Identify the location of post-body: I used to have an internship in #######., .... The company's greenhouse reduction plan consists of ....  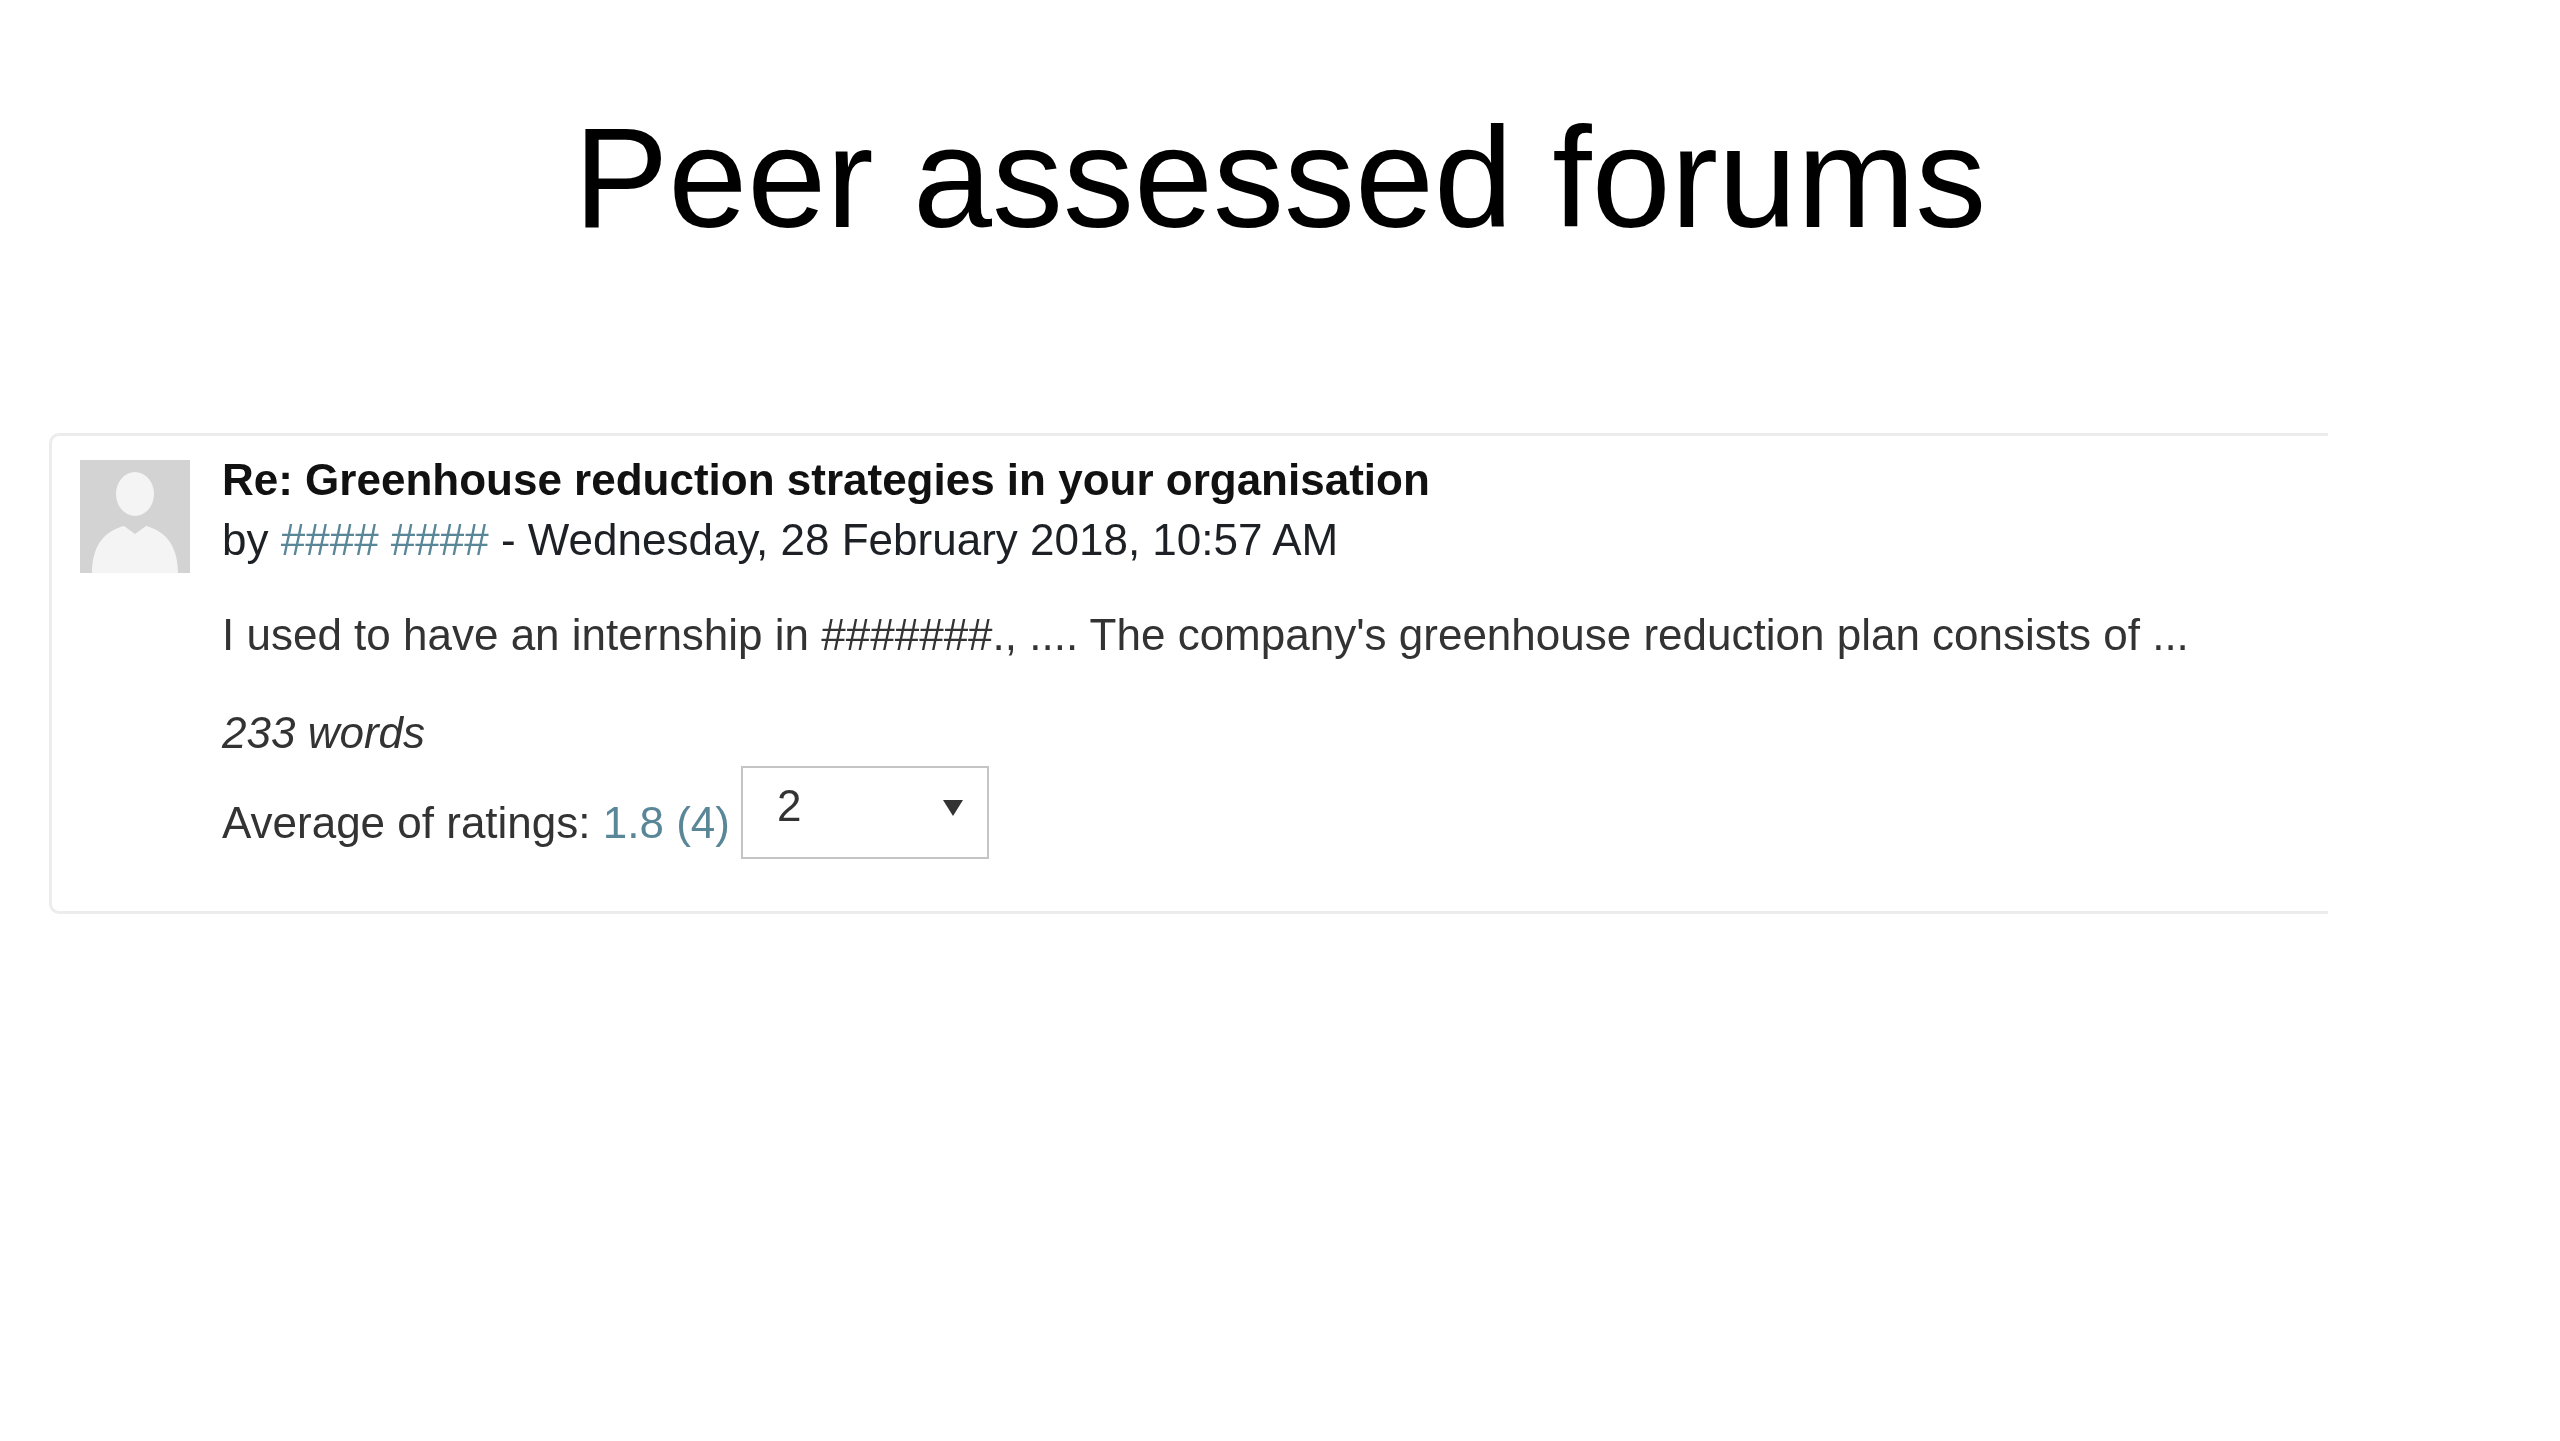
(1205, 635).